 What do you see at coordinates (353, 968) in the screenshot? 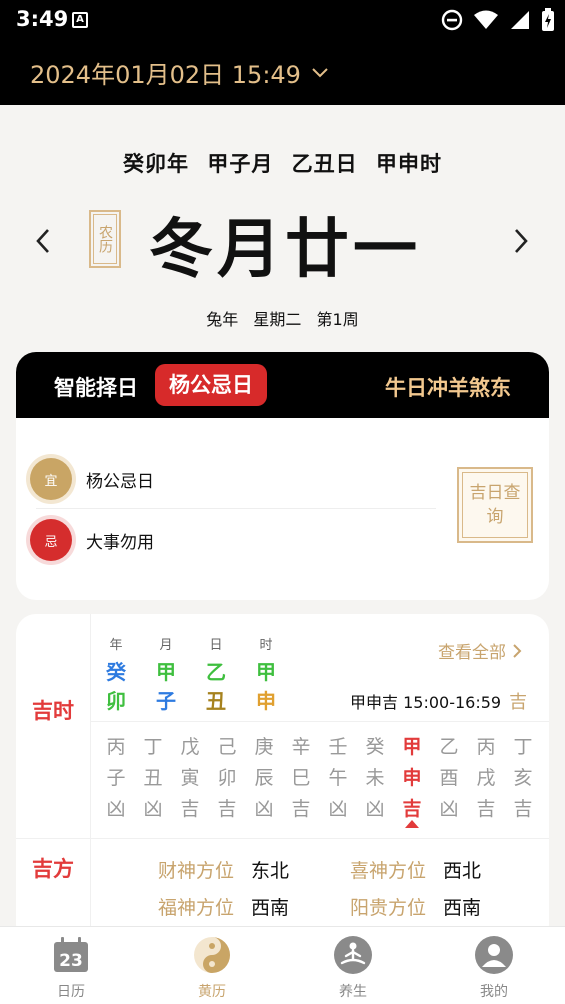
I see `tab-health: 养生` at bounding box center [353, 968].